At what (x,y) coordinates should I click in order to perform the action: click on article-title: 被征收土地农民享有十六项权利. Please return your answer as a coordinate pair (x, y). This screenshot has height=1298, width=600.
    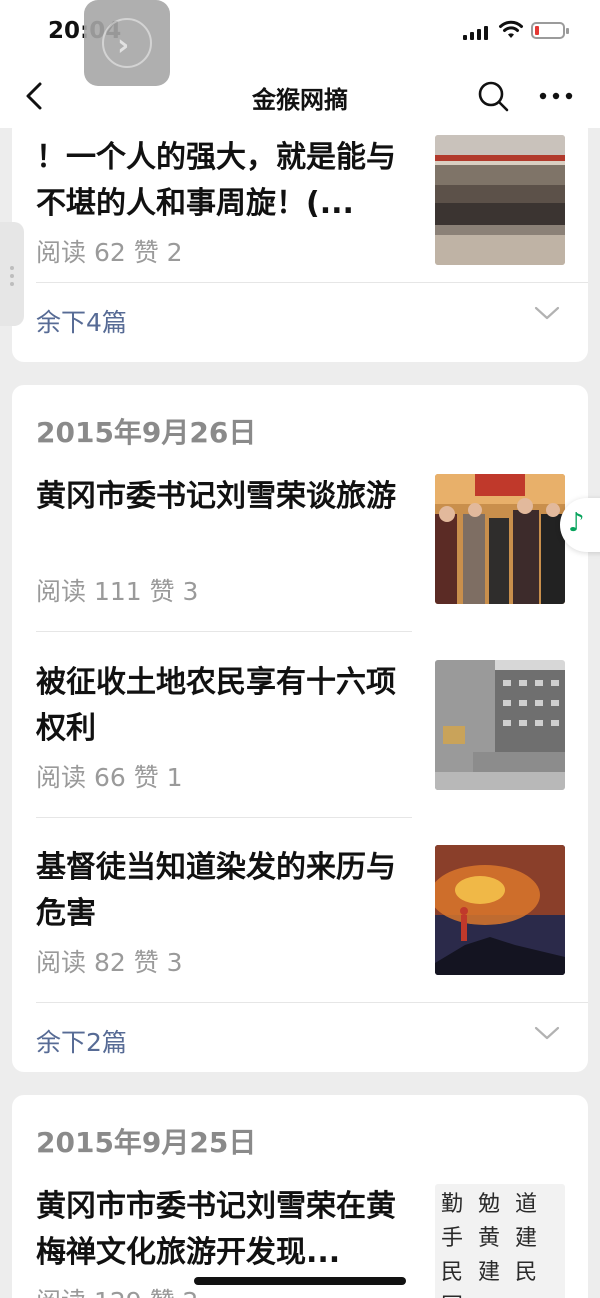
    Looking at the image, I should click on (216, 705).